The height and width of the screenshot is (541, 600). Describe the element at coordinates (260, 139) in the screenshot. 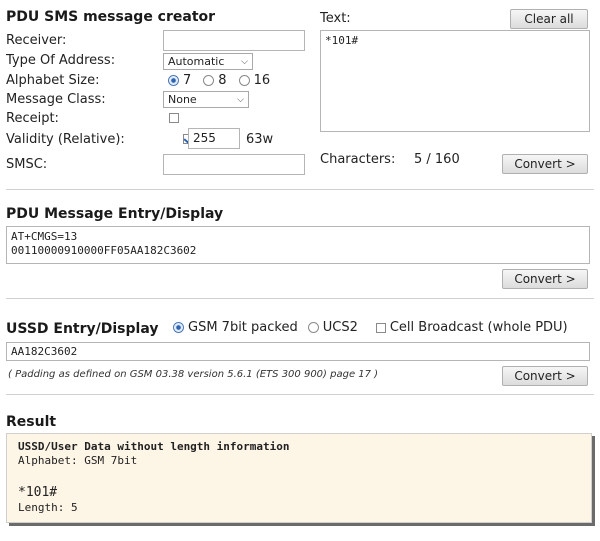

I see `validity-unit: 63w` at that location.